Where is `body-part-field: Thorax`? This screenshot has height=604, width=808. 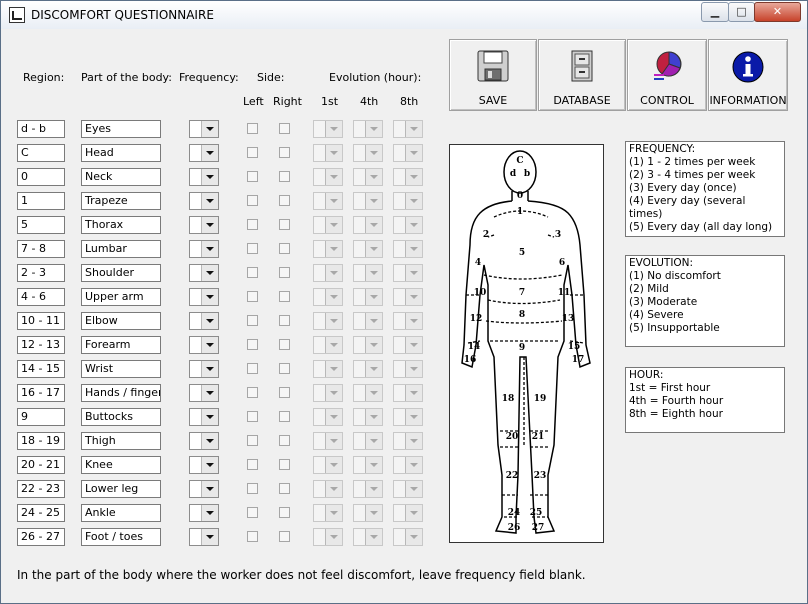
body-part-field: Thorax is located at coordinates (121, 225).